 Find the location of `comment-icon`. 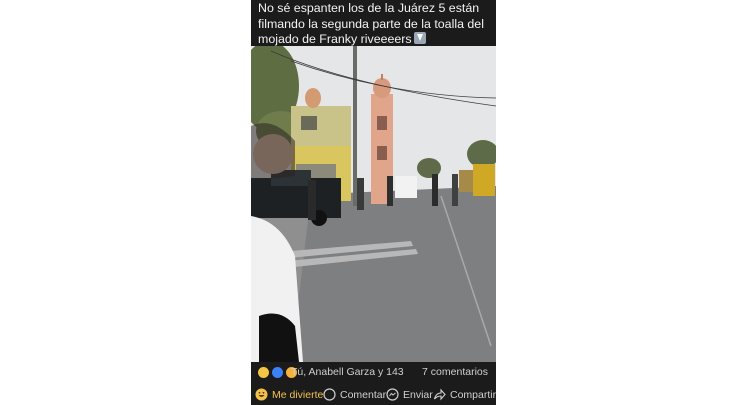

comment-icon is located at coordinates (329, 394).